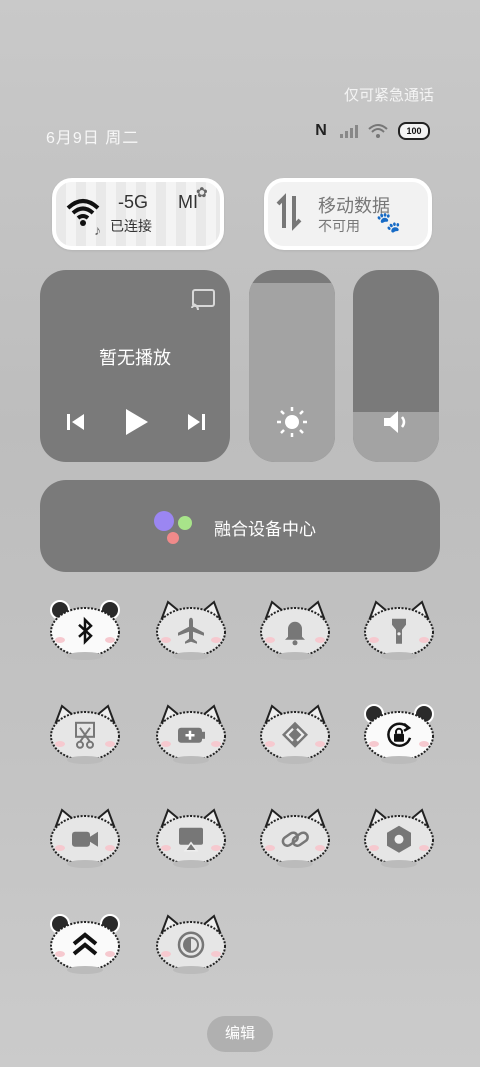 This screenshot has height=1067, width=480. Describe the element at coordinates (396, 422) in the screenshot. I see `speaker-icon` at that location.